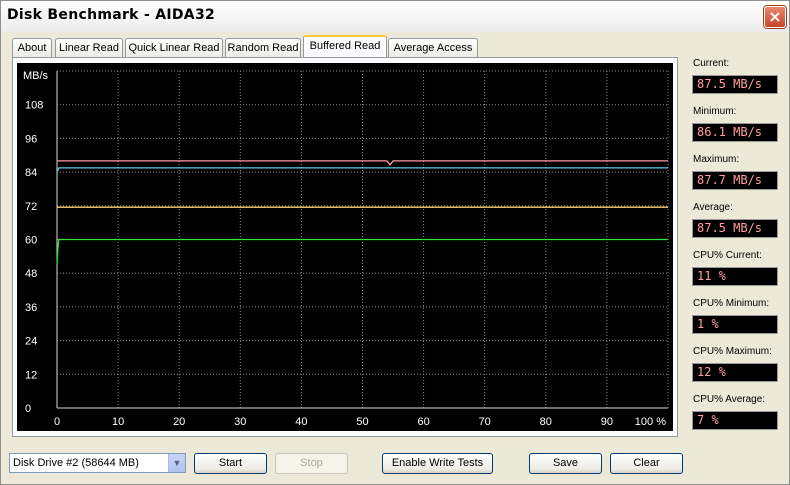 This screenshot has height=485, width=790. Describe the element at coordinates (775, 17) in the screenshot. I see `close-icon: ×` at that location.